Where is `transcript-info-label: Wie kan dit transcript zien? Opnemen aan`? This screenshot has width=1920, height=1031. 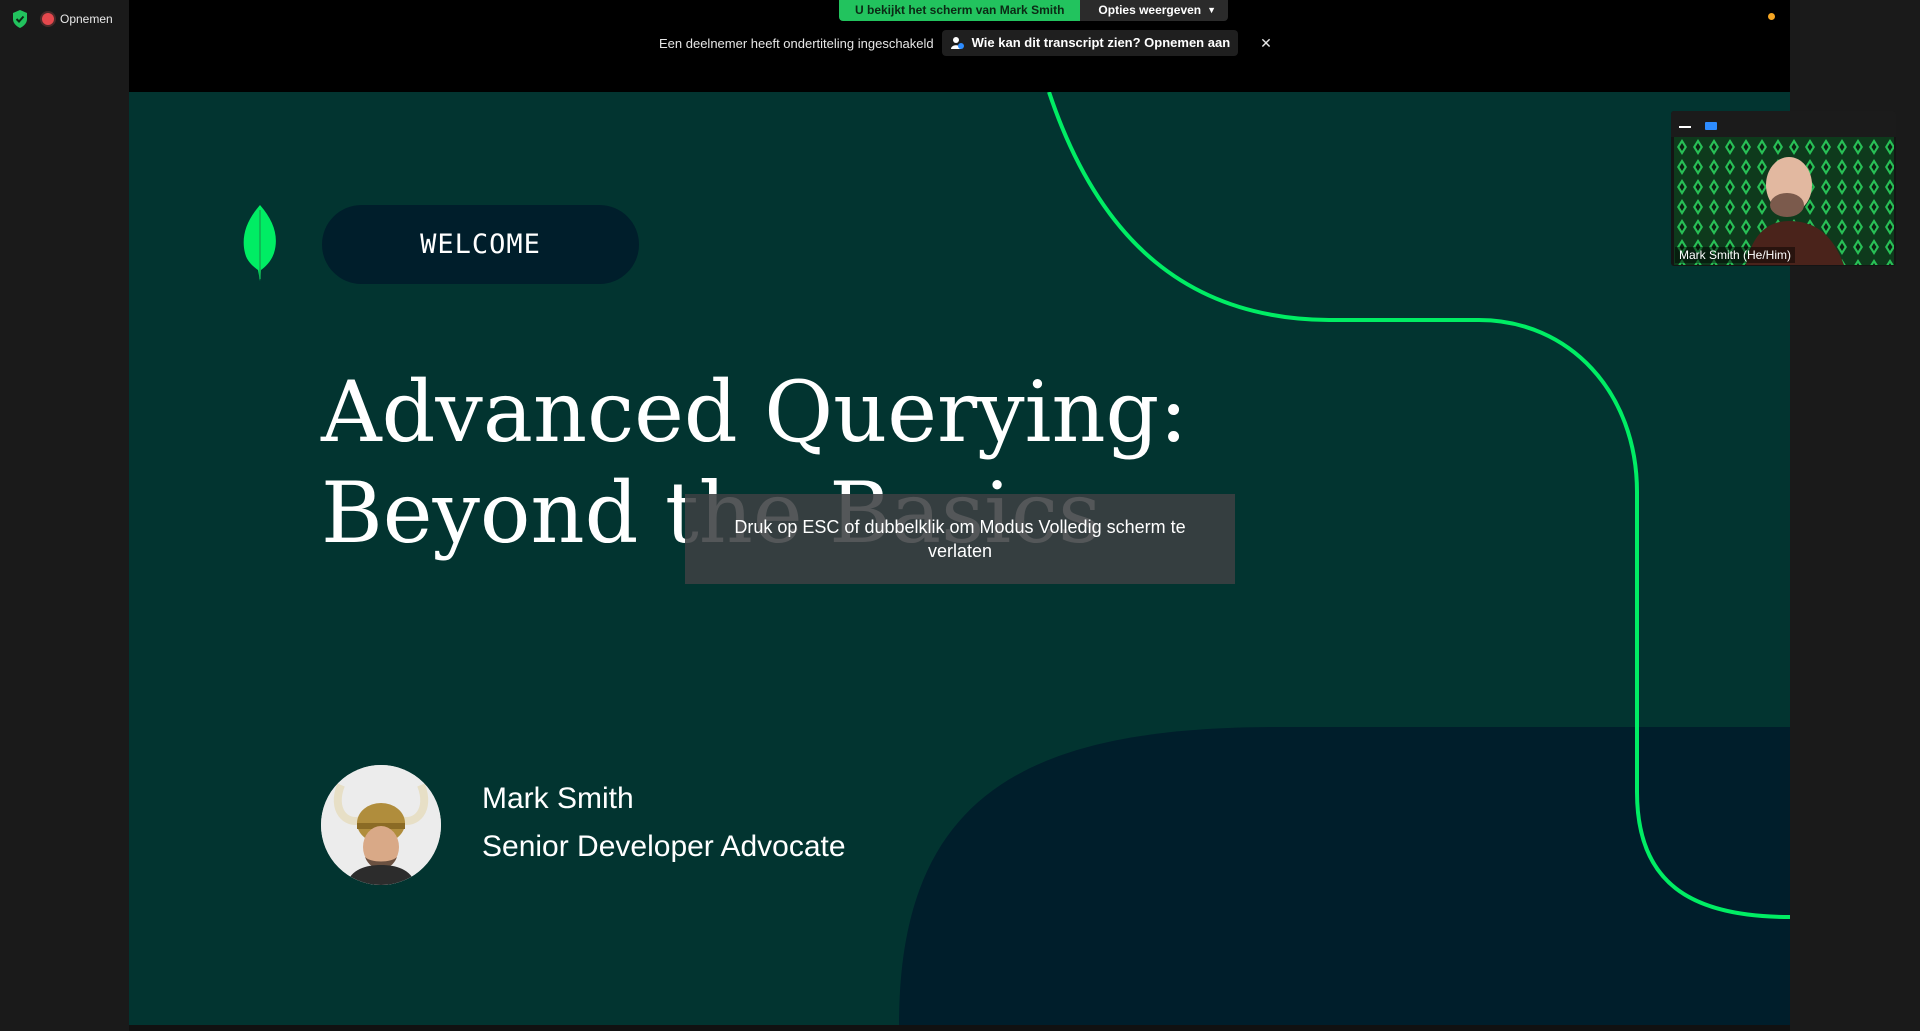 transcript-info-label: Wie kan dit transcript zien? Opnemen aan is located at coordinates (1101, 42).